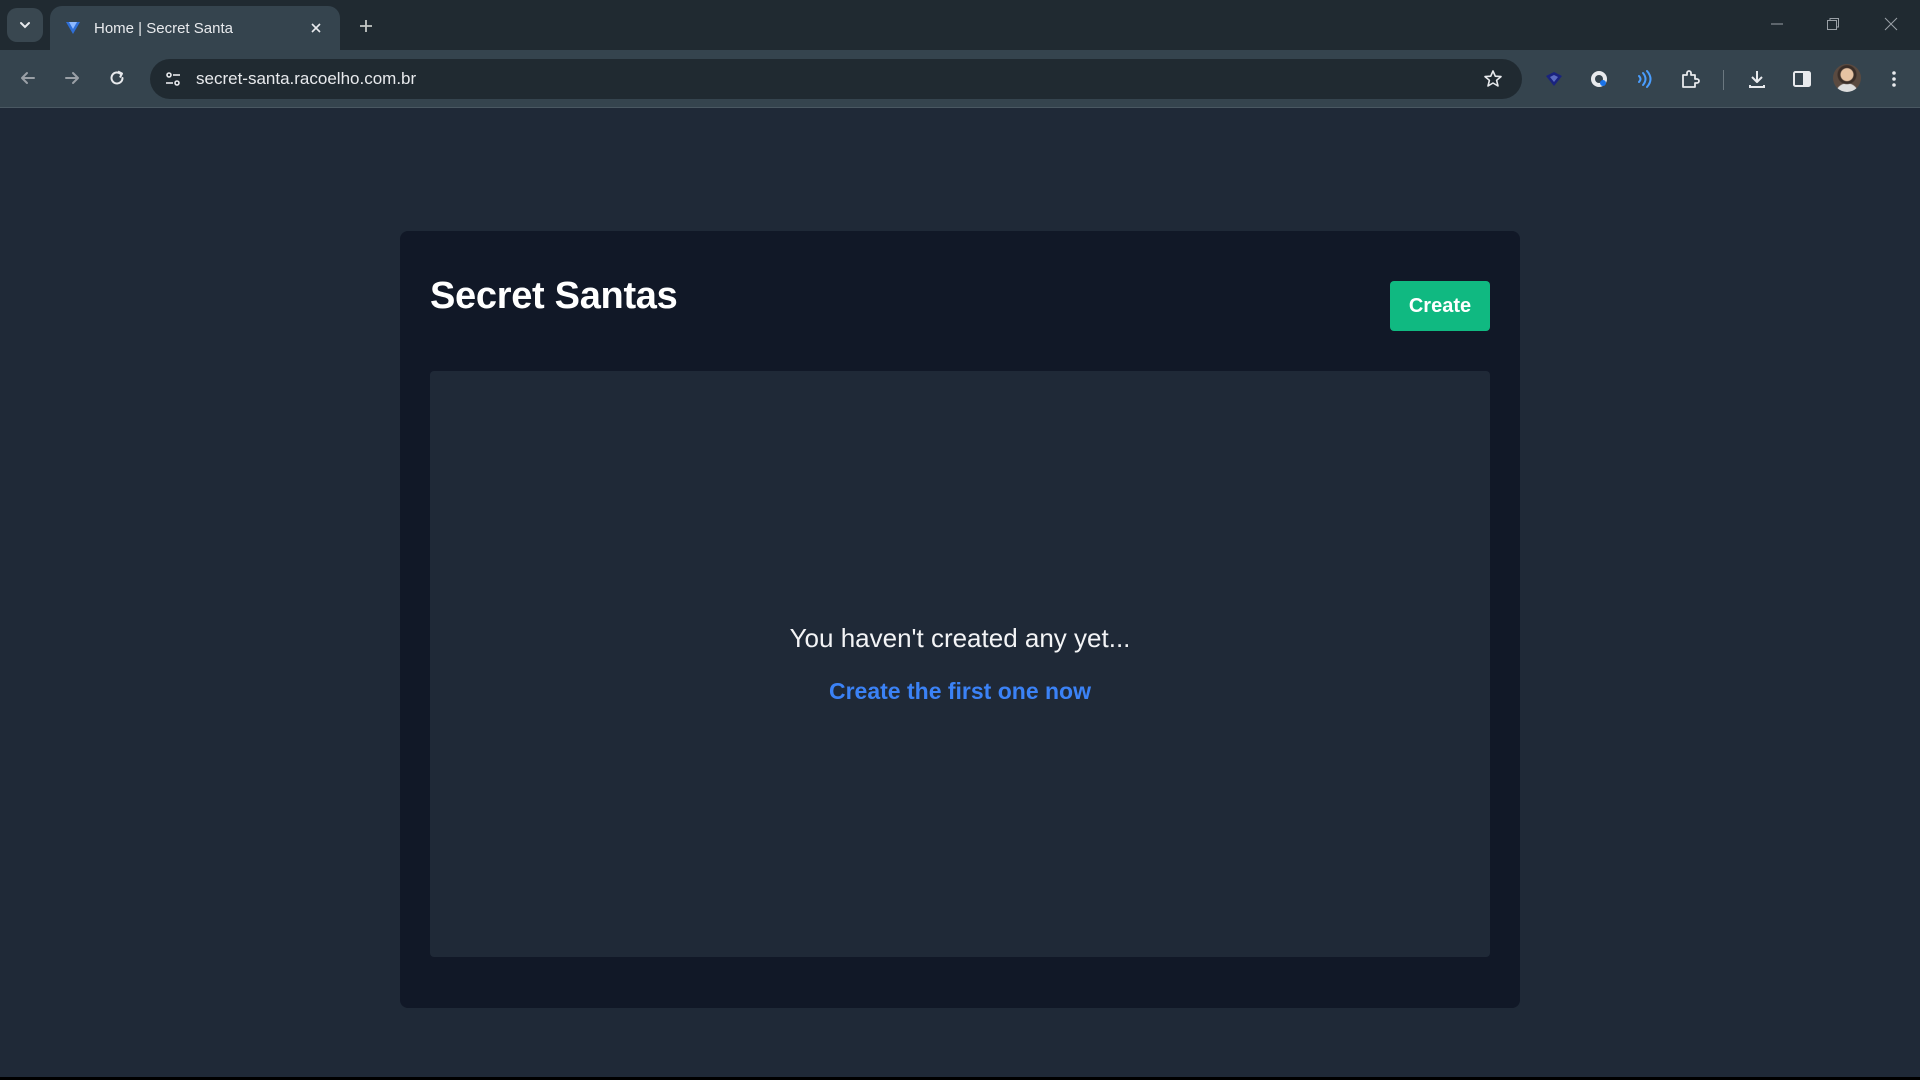 The height and width of the screenshot is (1080, 1920). I want to click on tab-strip: Home | Secret Santa, so click(960, 25).